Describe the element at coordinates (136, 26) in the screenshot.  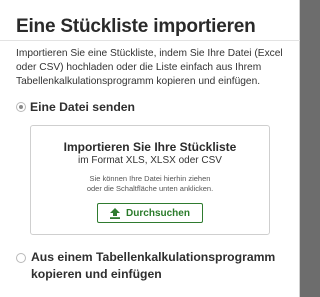
I see `dialog-title: Eine Stückliste importieren` at that location.